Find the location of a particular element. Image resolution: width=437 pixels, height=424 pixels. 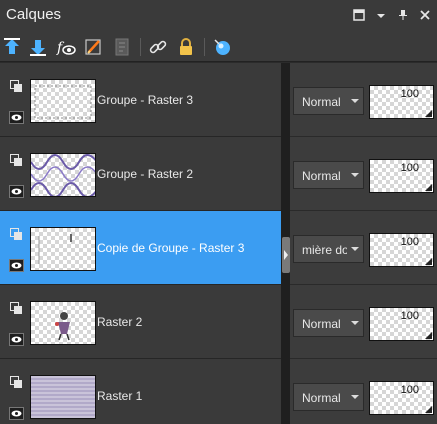

mask-icon is located at coordinates (122, 47).